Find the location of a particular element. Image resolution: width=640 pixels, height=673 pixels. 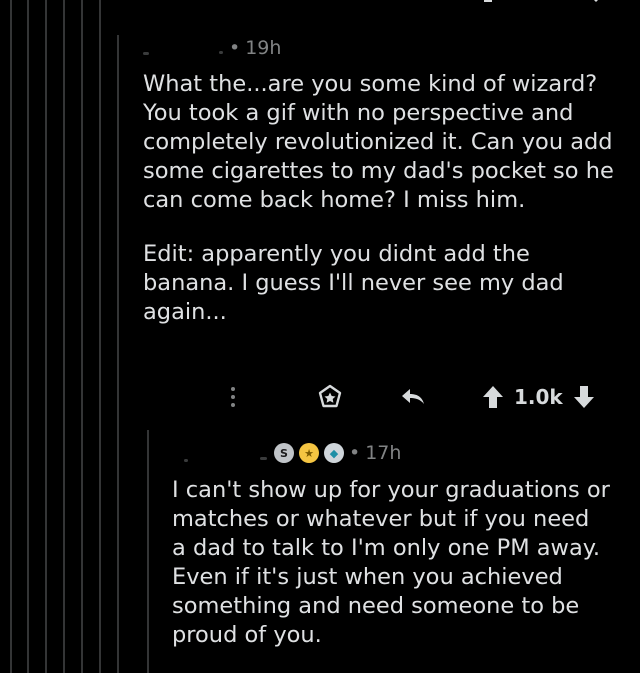

upvote-button is located at coordinates (493, 397).